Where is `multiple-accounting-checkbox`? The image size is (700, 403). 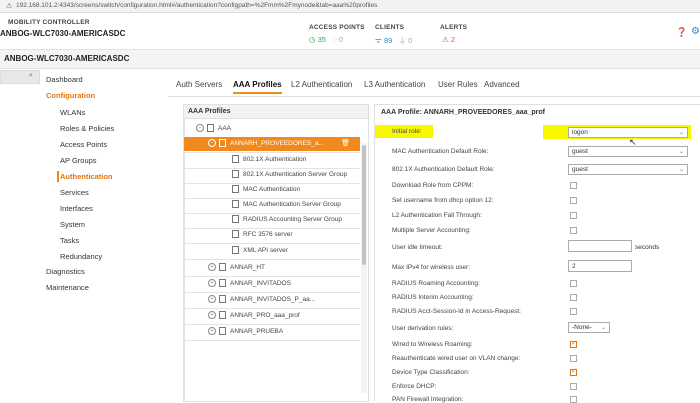 multiple-accounting-checkbox is located at coordinates (573, 230).